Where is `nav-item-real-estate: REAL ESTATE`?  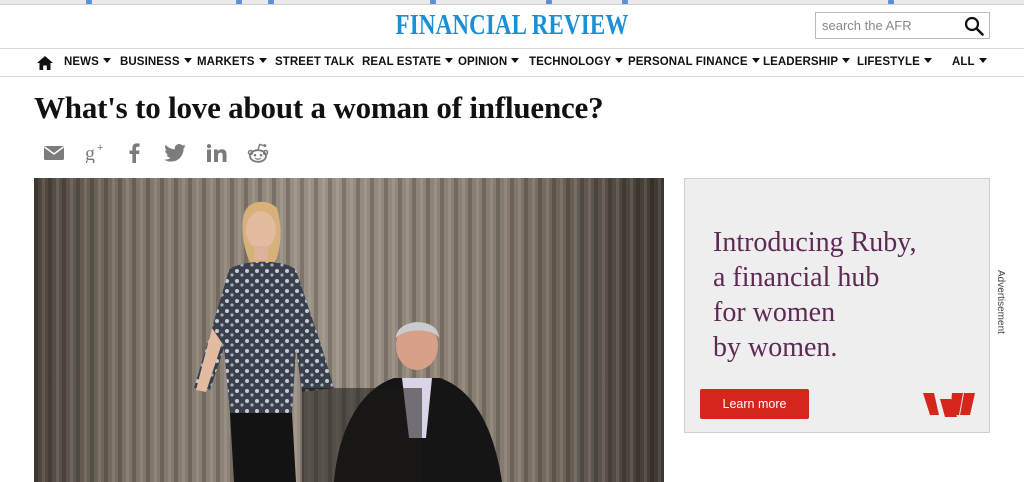
nav-item-real-estate: REAL ESTATE is located at coordinates (408, 62).